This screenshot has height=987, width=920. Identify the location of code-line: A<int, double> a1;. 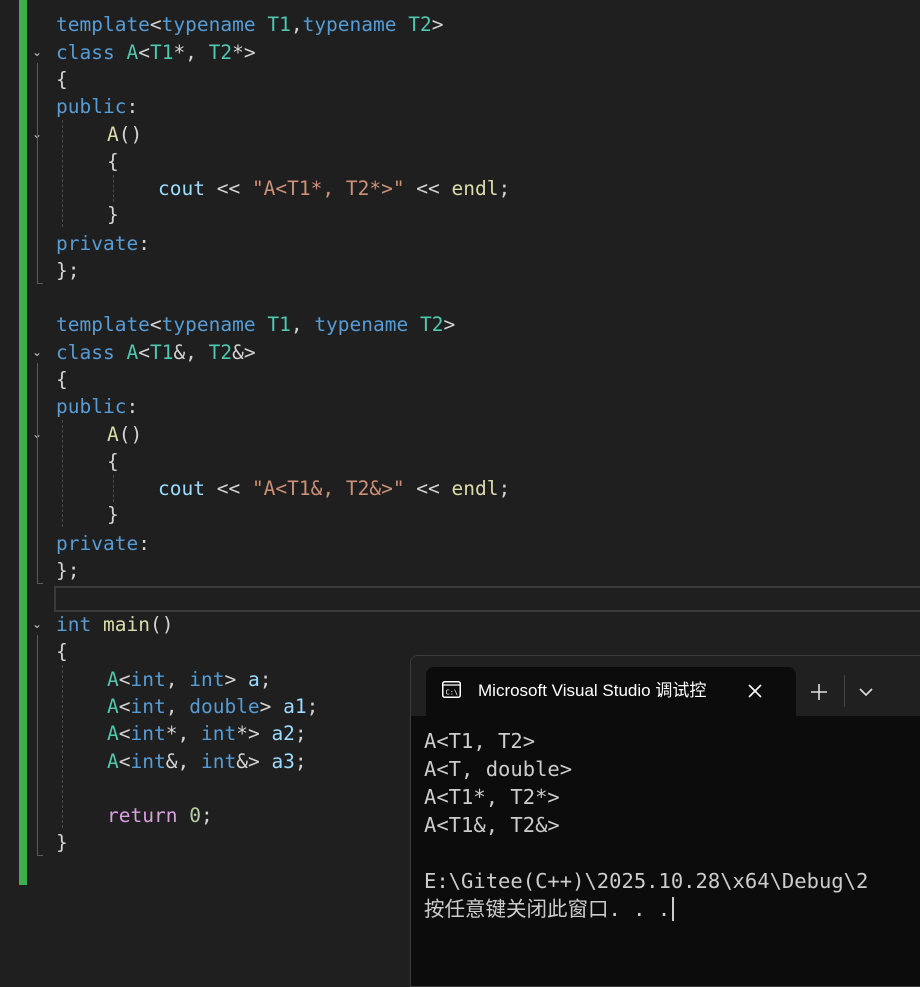
(212, 706).